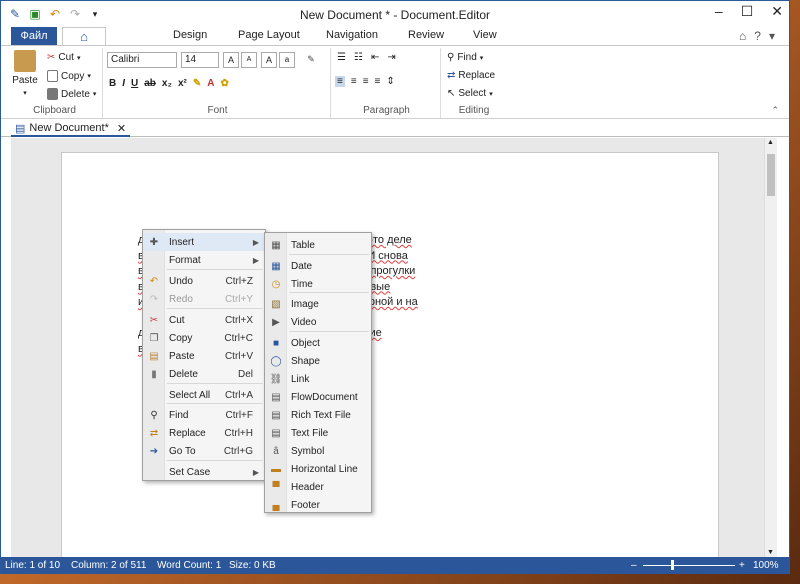  What do you see at coordinates (772, 36) in the screenshot?
I see `options-icon: ▾` at bounding box center [772, 36].